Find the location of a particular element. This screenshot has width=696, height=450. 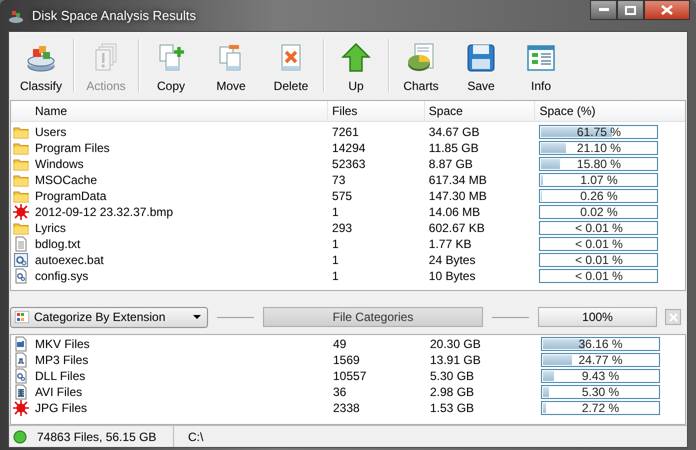

space-cell-text: 1.77 KB is located at coordinates (450, 243).